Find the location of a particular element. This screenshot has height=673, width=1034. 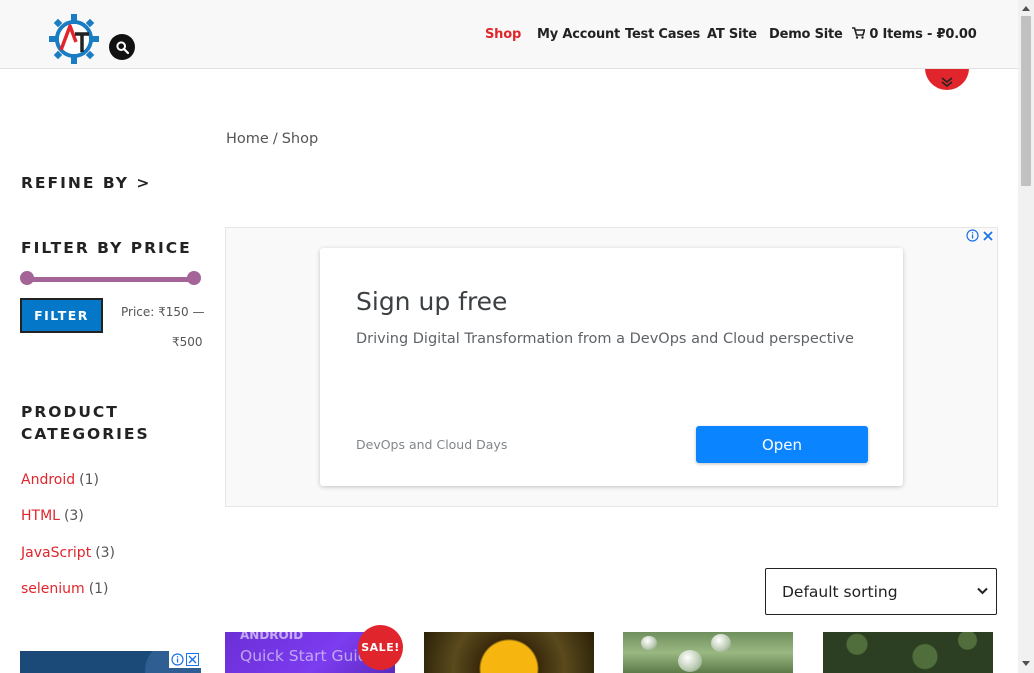

price-range-label: Price: ₹150 — is located at coordinates (163, 312).